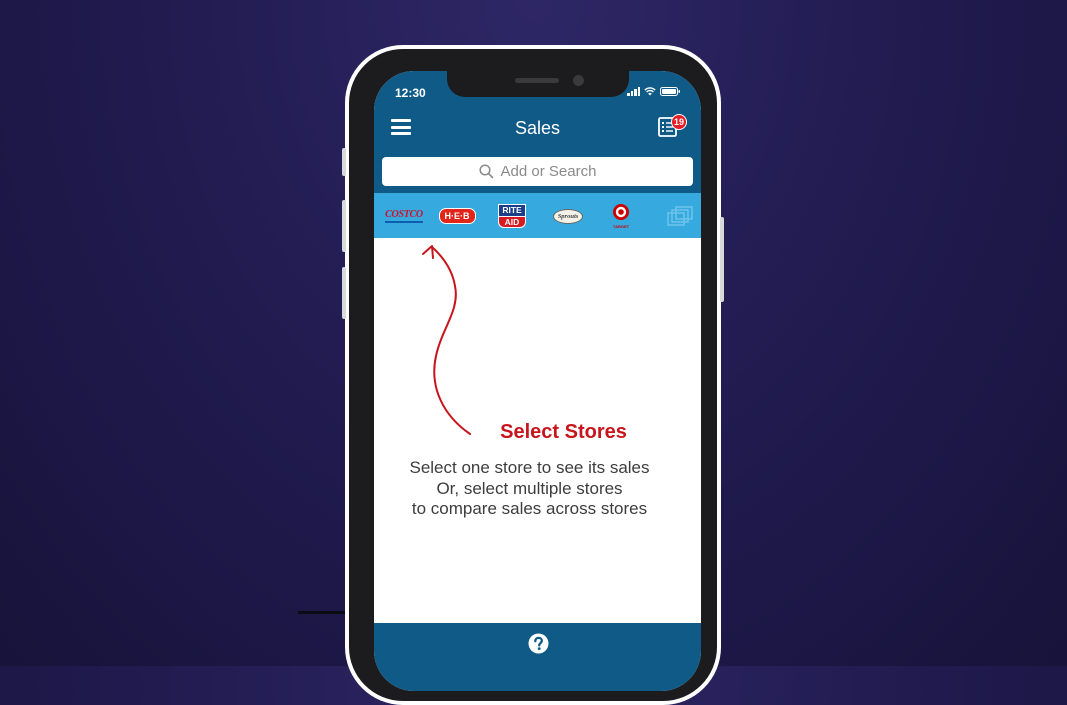  Describe the element at coordinates (538, 84) in the screenshot. I see `phone-notch` at that location.